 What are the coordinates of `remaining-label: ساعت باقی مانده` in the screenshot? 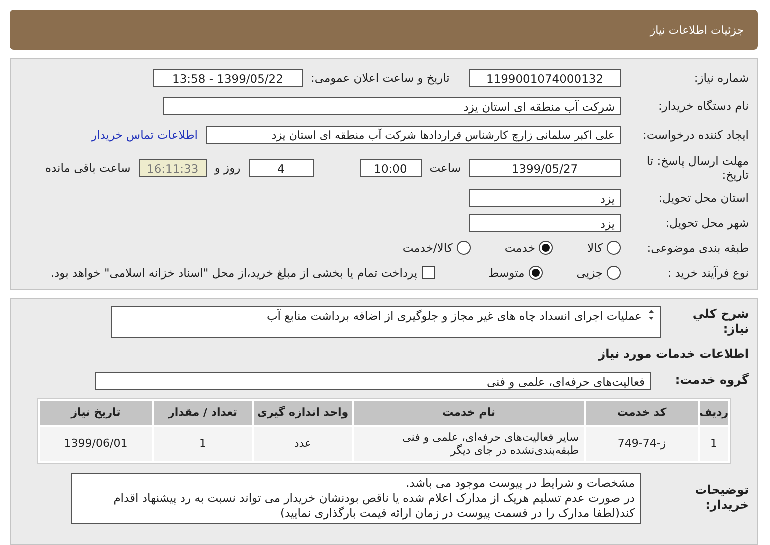 It's located at (88, 168).